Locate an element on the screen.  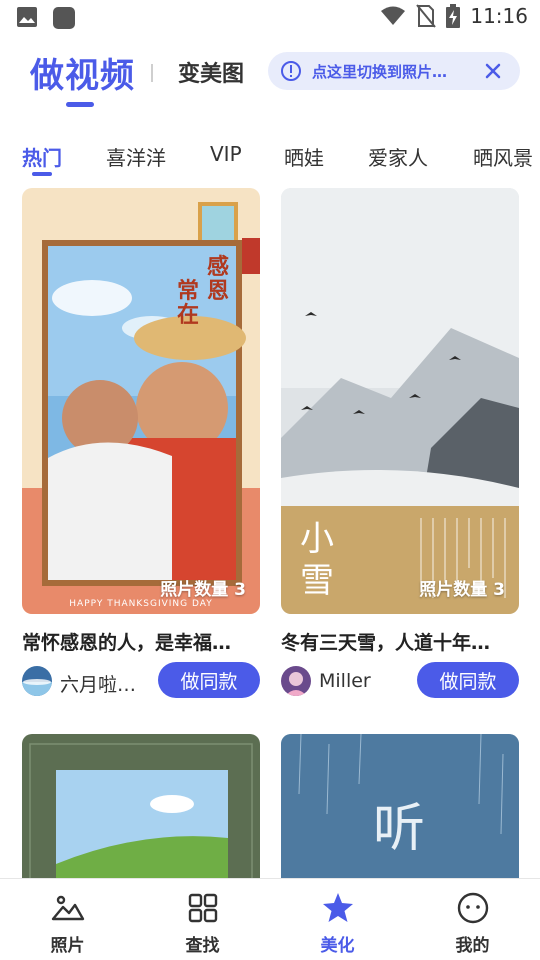
nav-find: 查找 is located at coordinates (202, 919).